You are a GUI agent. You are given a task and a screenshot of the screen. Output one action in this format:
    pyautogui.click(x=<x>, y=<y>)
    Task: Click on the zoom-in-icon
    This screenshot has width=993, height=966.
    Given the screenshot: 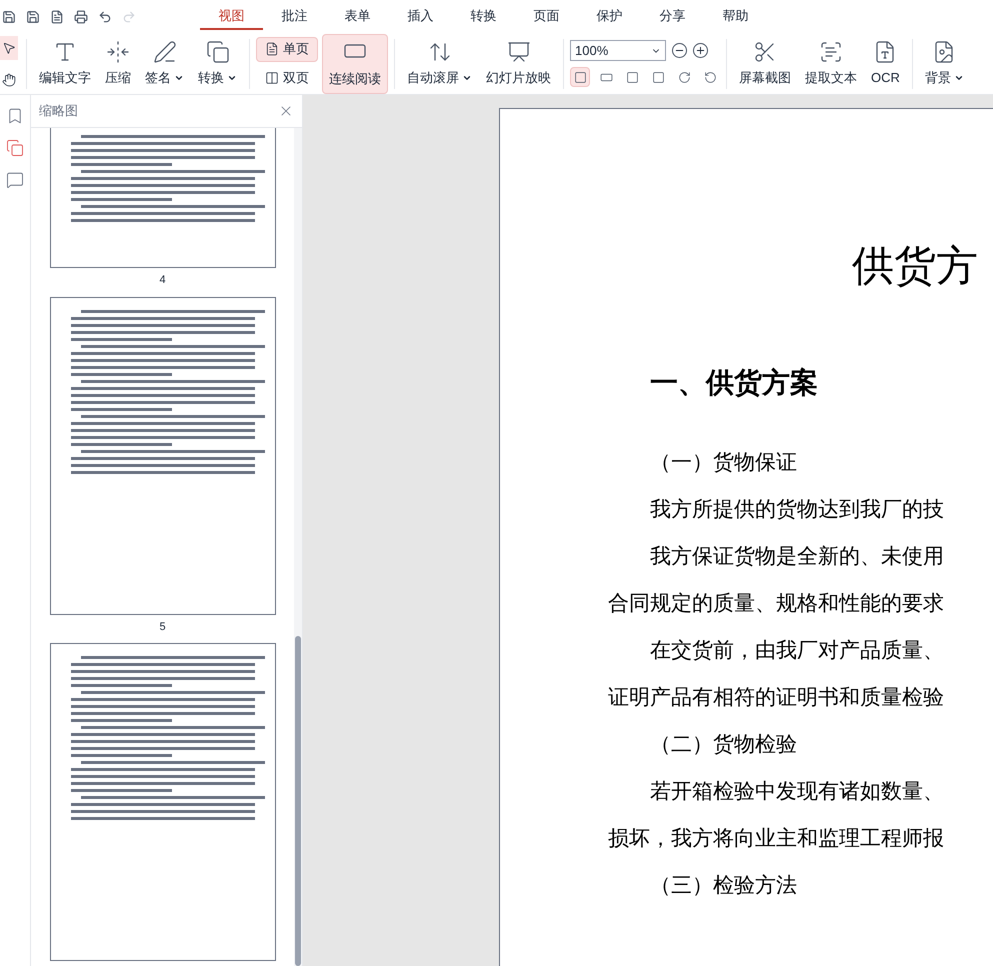 What is the action you would take?
    pyautogui.click(x=700, y=50)
    